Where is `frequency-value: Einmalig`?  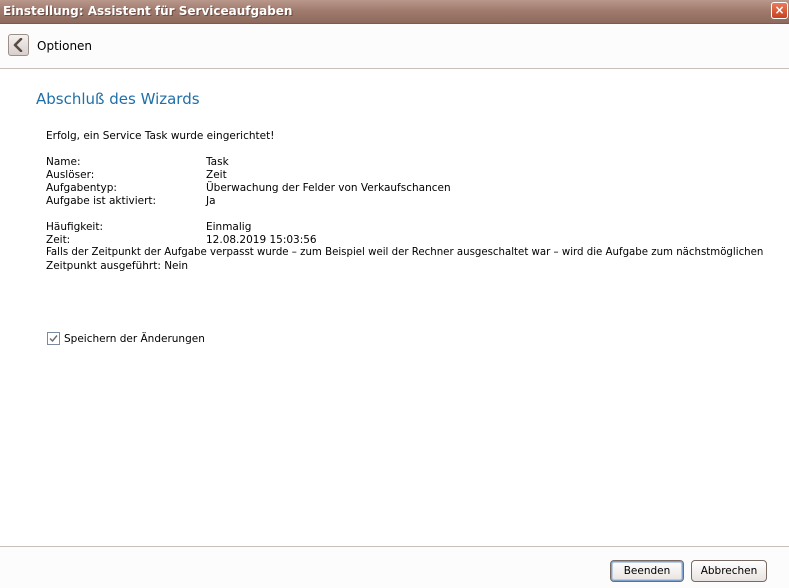 frequency-value: Einmalig is located at coordinates (229, 227).